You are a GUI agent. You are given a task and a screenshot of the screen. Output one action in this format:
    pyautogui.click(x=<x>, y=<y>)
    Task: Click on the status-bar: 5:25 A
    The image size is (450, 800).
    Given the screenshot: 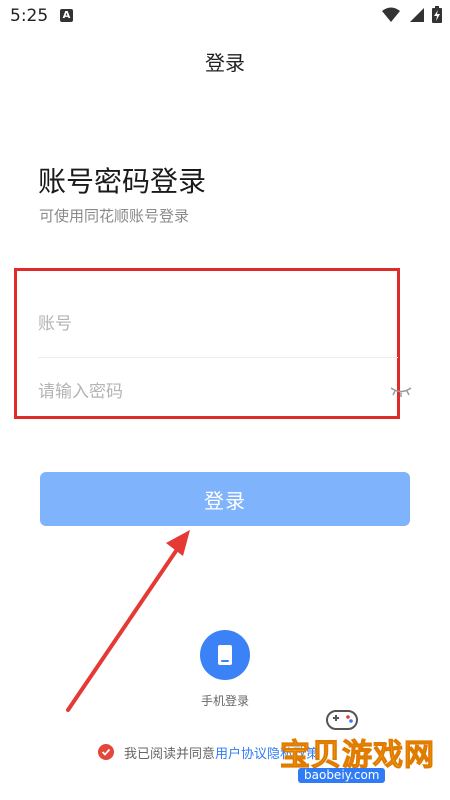 What is the action you would take?
    pyautogui.click(x=225, y=16)
    